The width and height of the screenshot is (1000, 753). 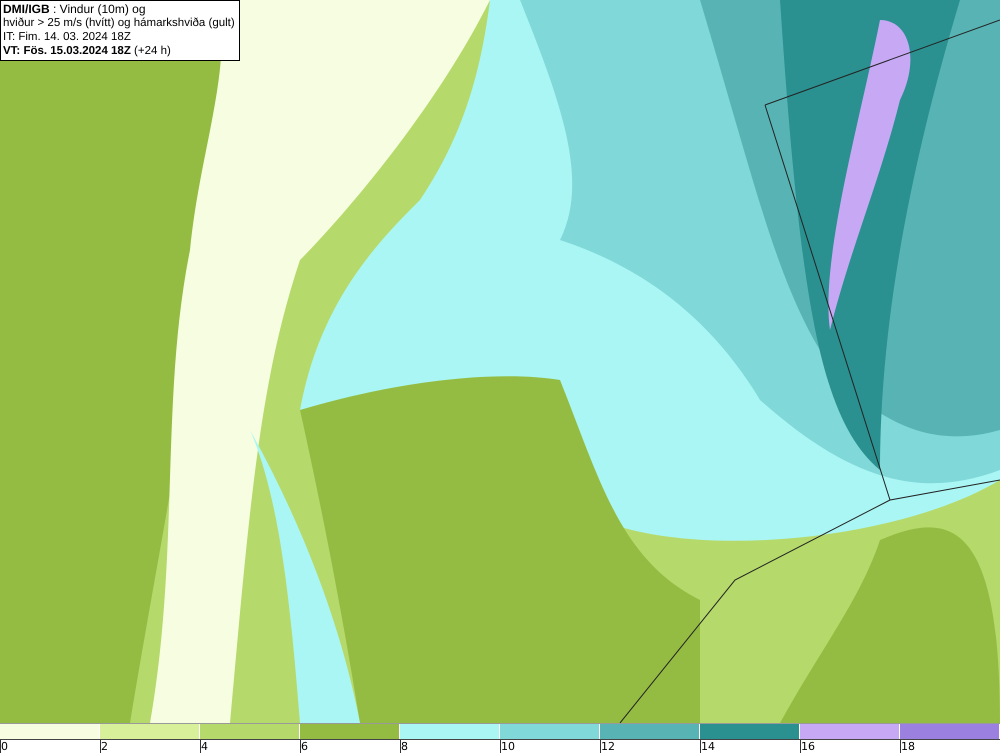 I want to click on legend-label: 10, so click(x=508, y=746).